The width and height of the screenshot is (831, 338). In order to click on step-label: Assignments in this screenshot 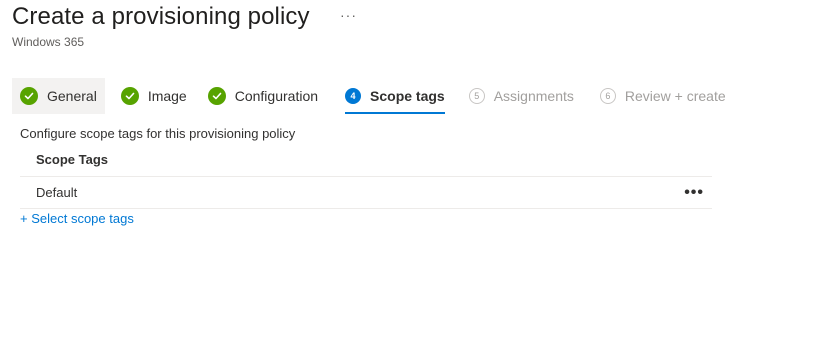, I will do `click(533, 96)`.